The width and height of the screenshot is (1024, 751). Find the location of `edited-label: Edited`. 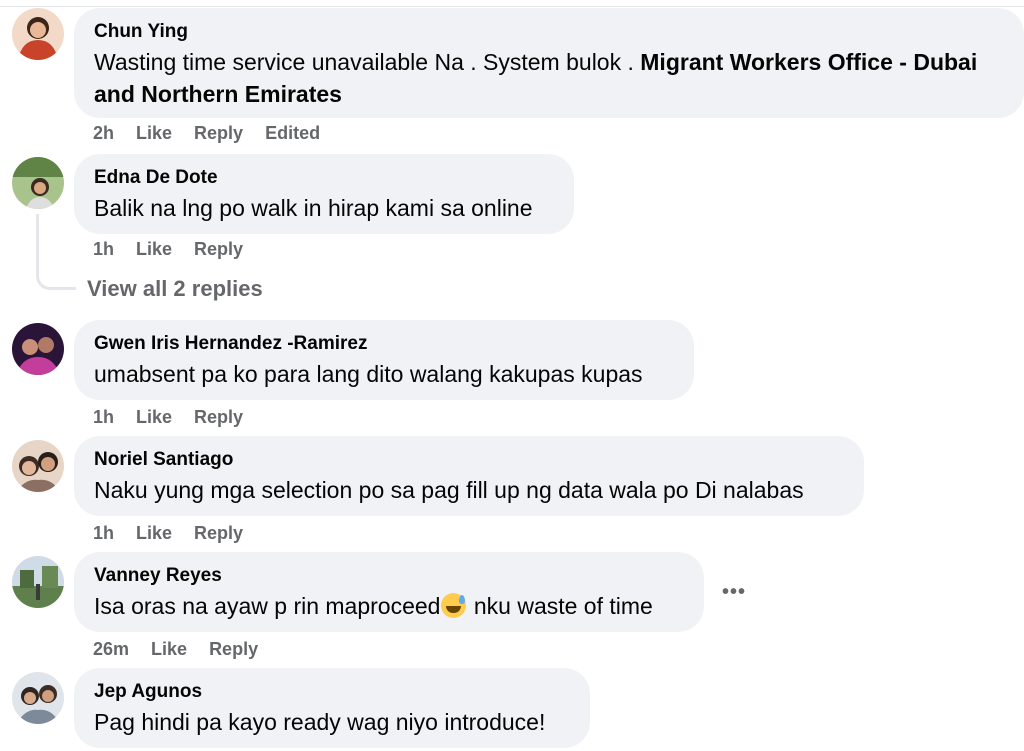

edited-label: Edited is located at coordinates (292, 133).